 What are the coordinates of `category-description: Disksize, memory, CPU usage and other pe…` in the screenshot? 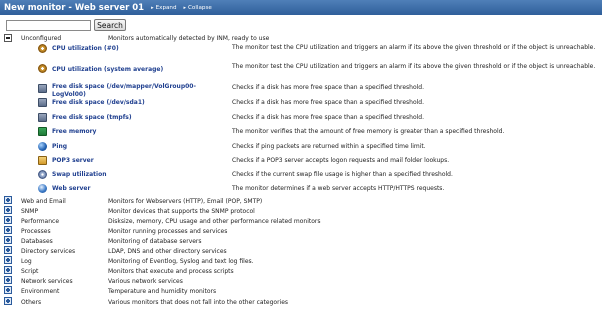 It's located at (214, 221).